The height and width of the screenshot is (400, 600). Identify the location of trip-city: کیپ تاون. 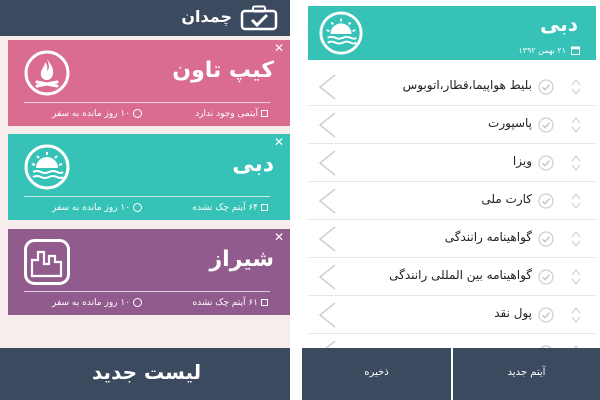
(223, 70).